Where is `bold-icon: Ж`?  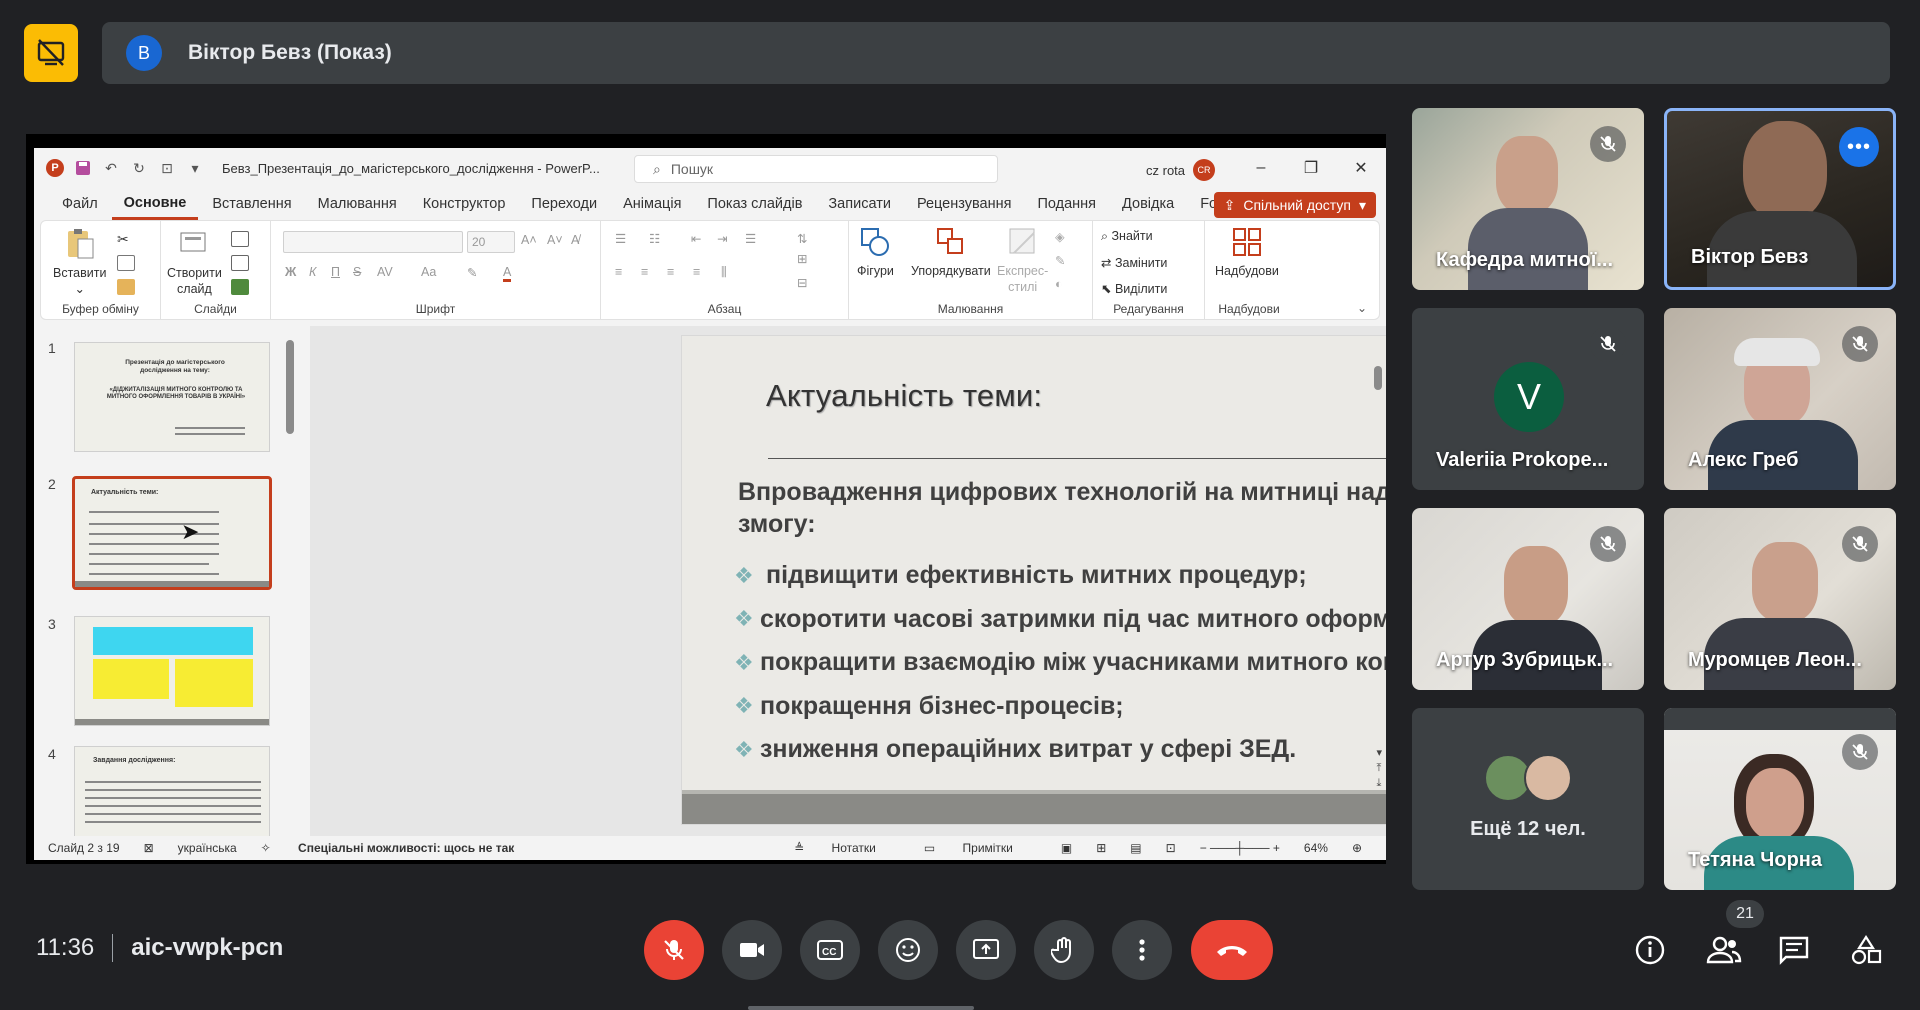 bold-icon: Ж is located at coordinates (290, 272).